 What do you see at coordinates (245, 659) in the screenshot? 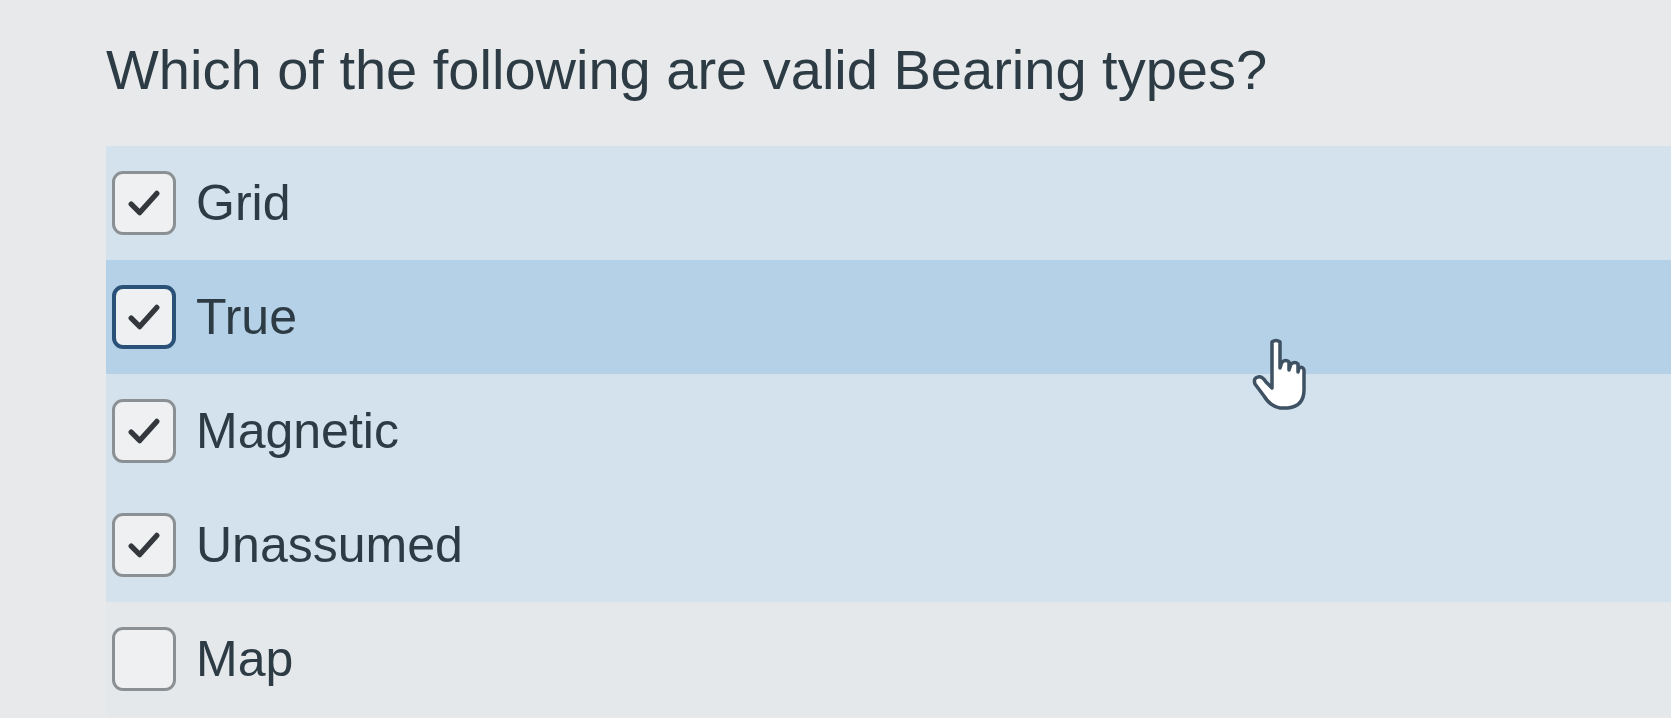
I see `option-label: Map` at bounding box center [245, 659].